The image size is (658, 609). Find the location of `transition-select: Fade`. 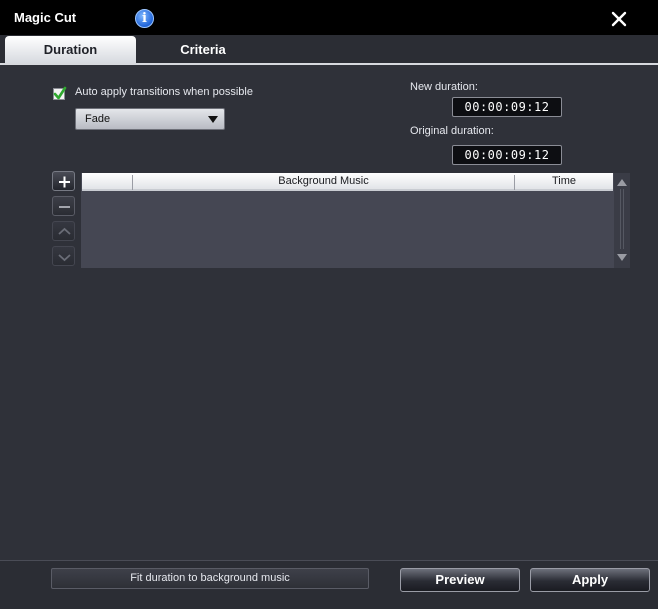

transition-select: Fade is located at coordinates (150, 119).